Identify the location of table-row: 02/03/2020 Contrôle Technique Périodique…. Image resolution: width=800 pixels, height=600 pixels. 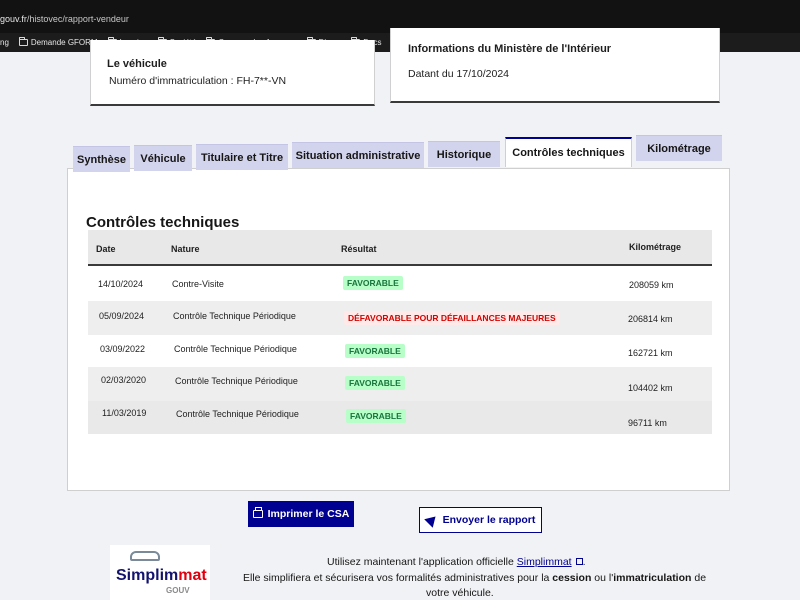
(400, 384).